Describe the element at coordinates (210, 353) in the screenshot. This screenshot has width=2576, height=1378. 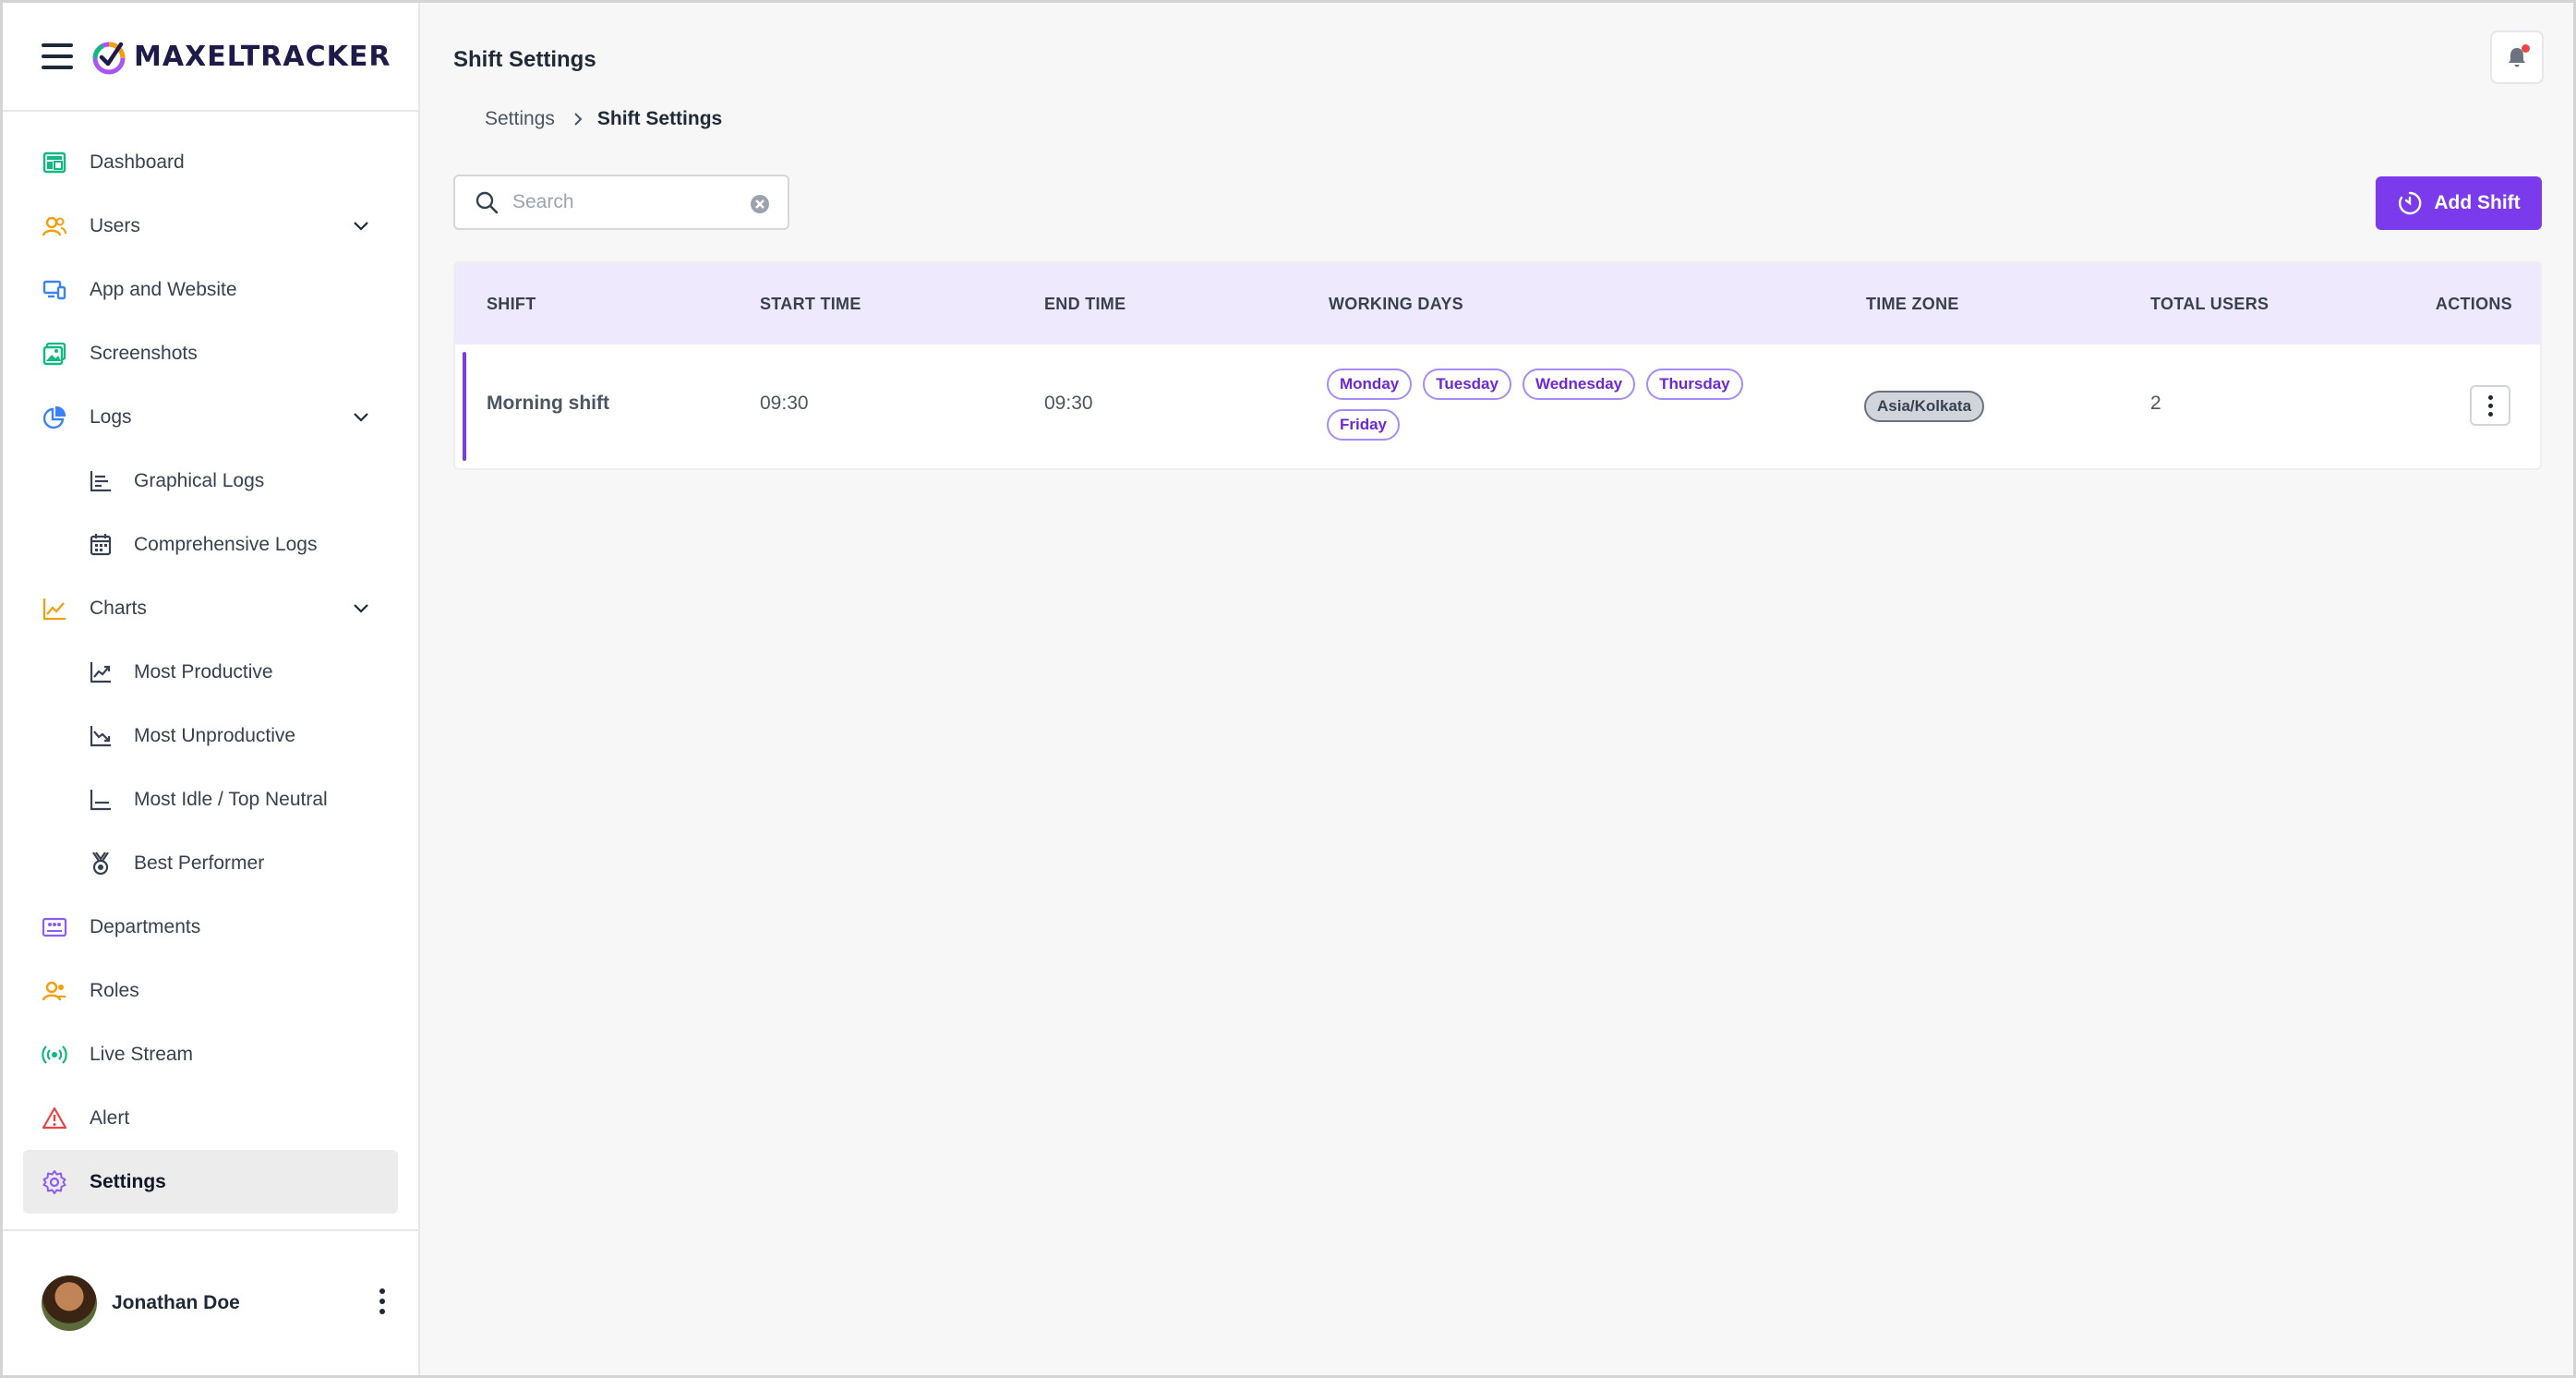
I see `sidebar-item-screenshots: Screenshots` at that location.